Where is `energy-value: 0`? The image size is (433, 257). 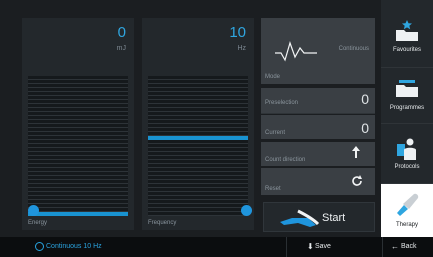 energy-value: 0 is located at coordinates (121, 32).